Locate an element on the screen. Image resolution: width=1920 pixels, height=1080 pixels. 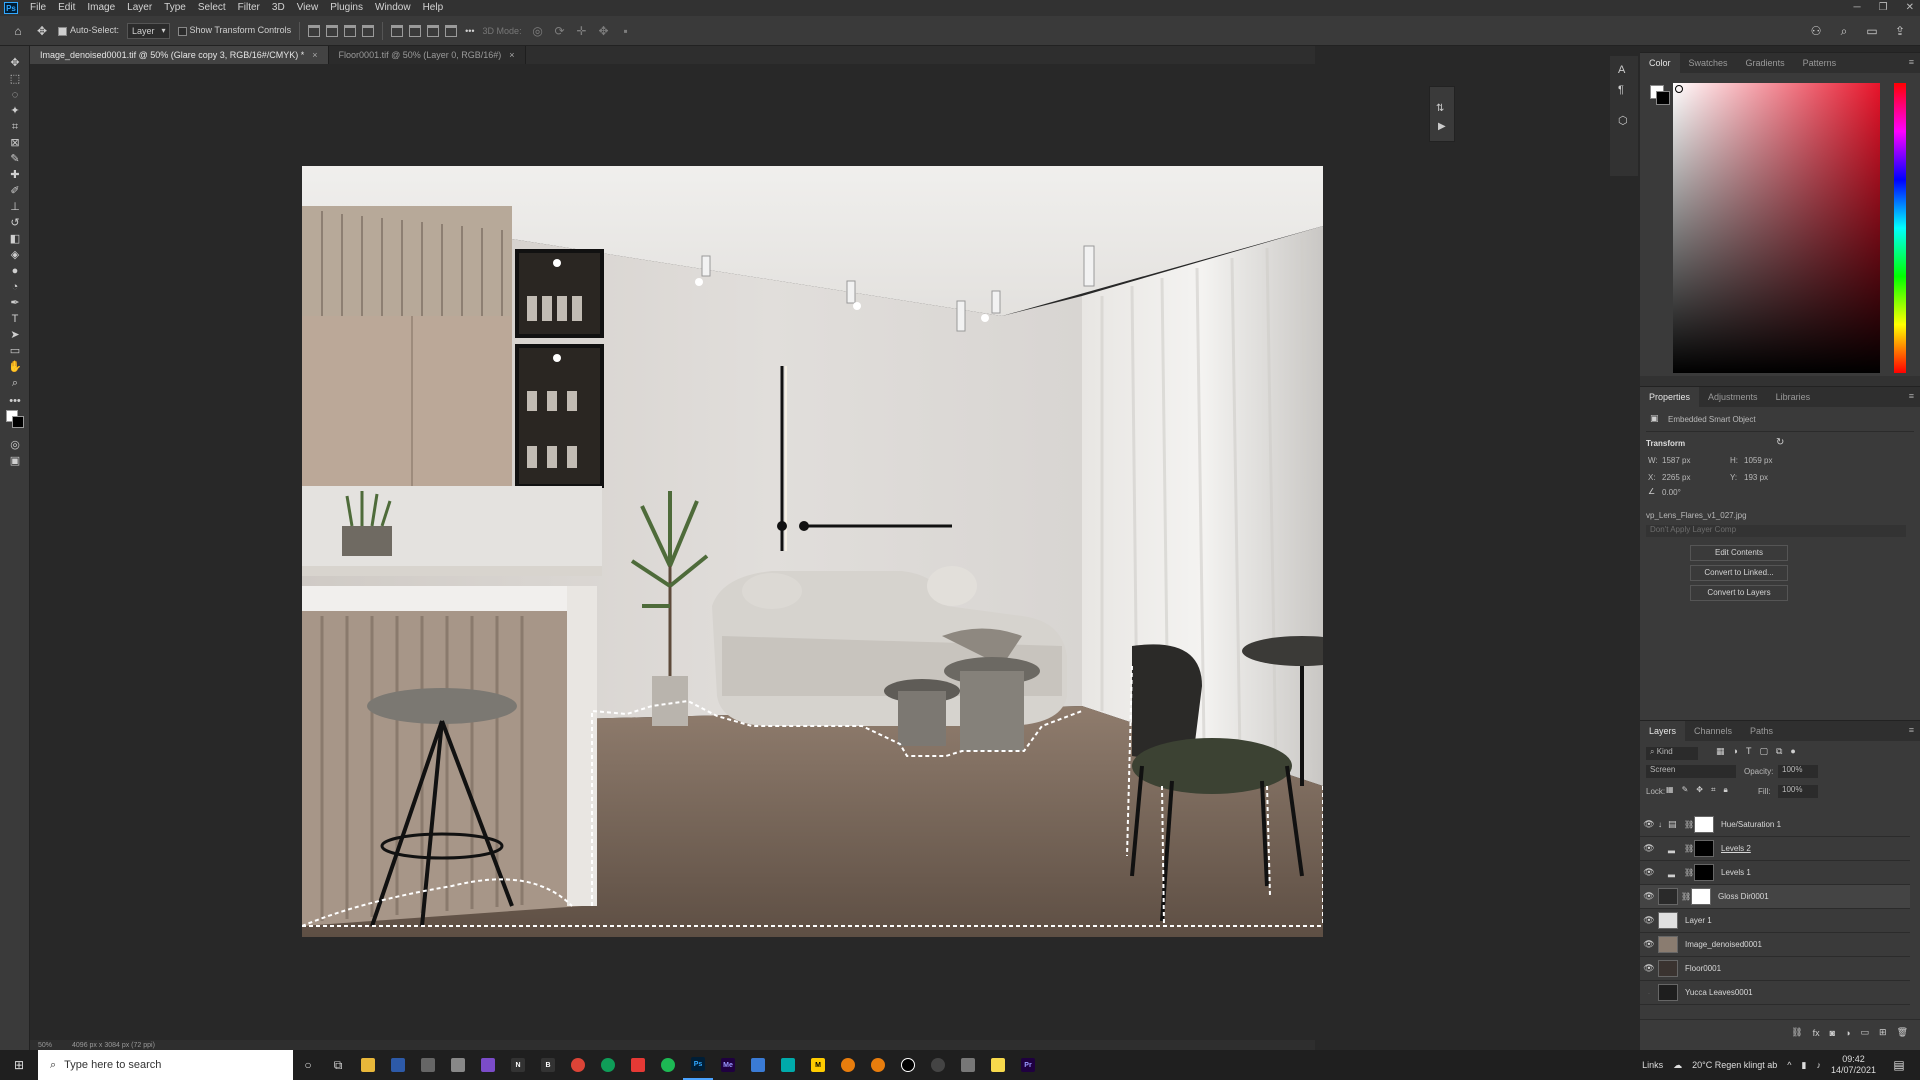
filter-smart-icon: ⧉ is located at coordinates (1779, 751).